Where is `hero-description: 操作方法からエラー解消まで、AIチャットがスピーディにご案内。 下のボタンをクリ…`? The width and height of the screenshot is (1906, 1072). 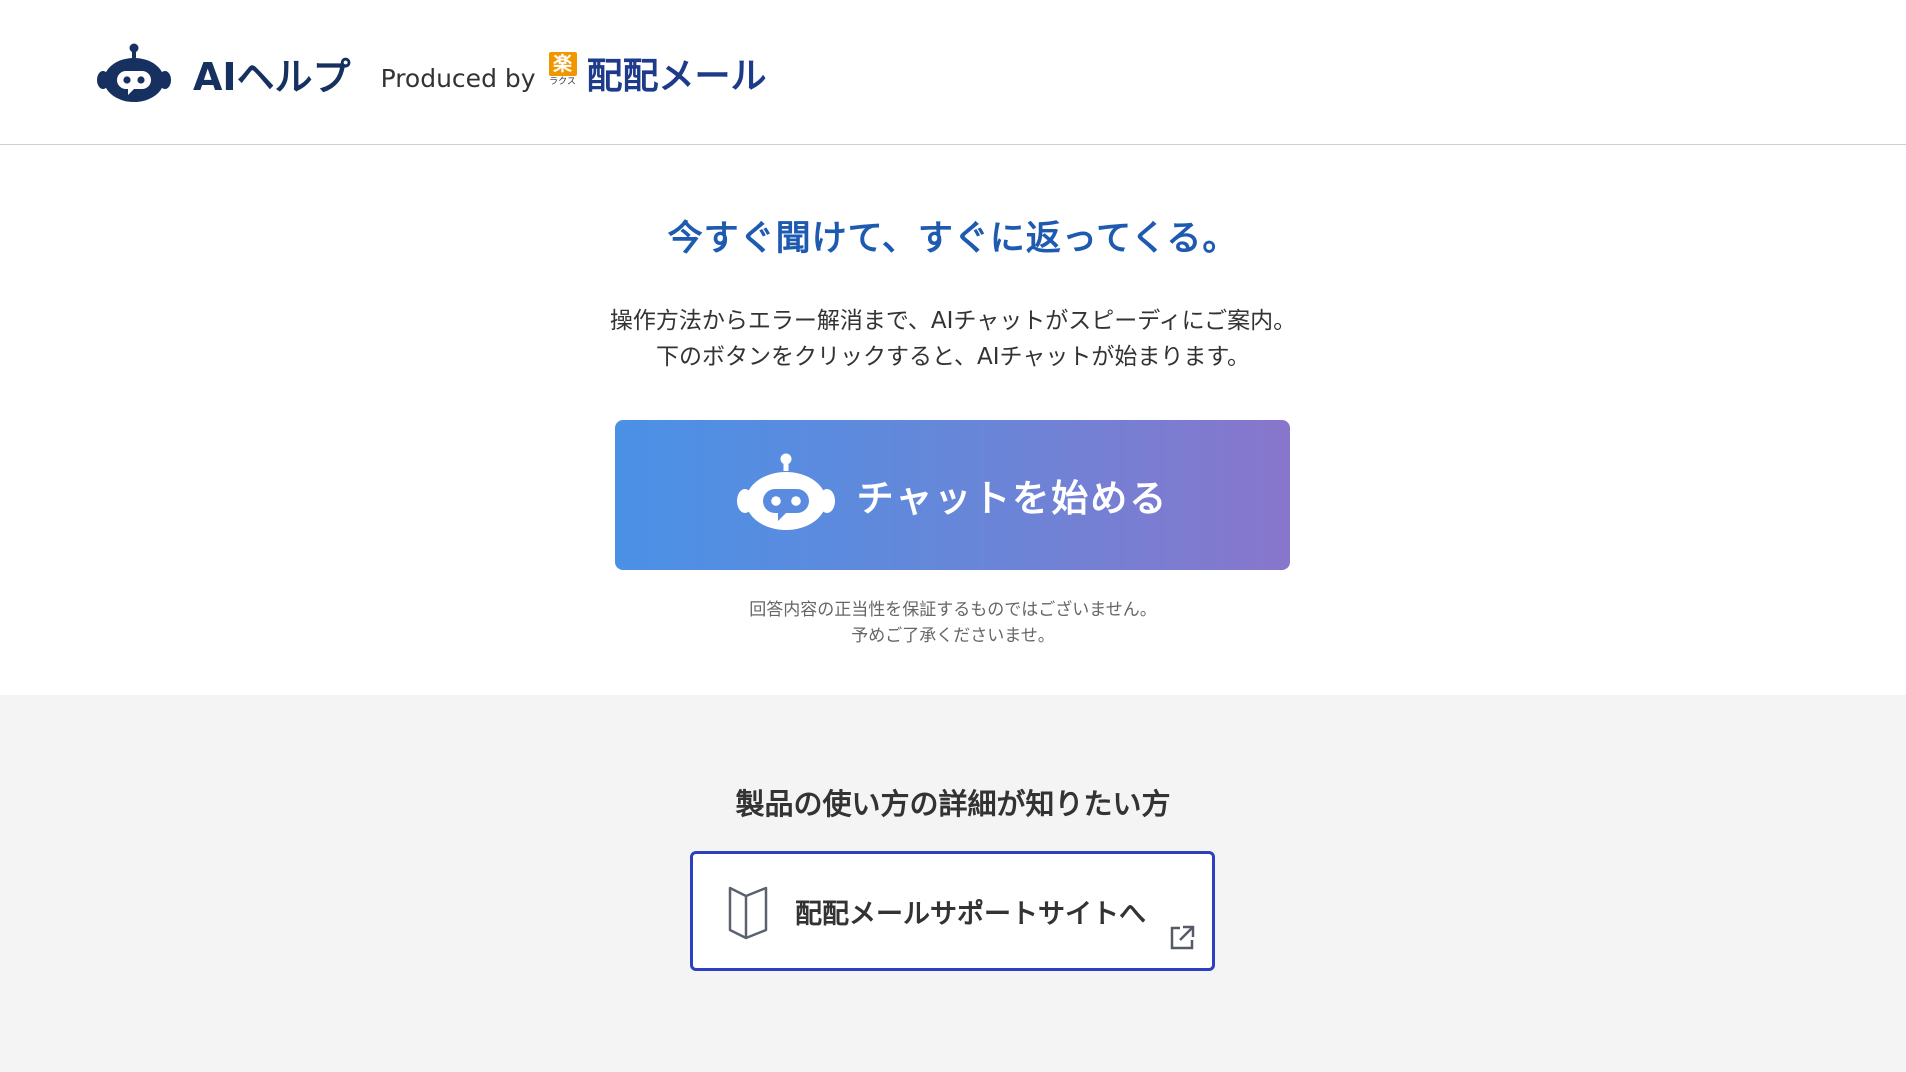 hero-description: 操作方法からエラー解消まで、AIチャットがスピーディにご案内。 下のボタンをクリ… is located at coordinates (953, 339).